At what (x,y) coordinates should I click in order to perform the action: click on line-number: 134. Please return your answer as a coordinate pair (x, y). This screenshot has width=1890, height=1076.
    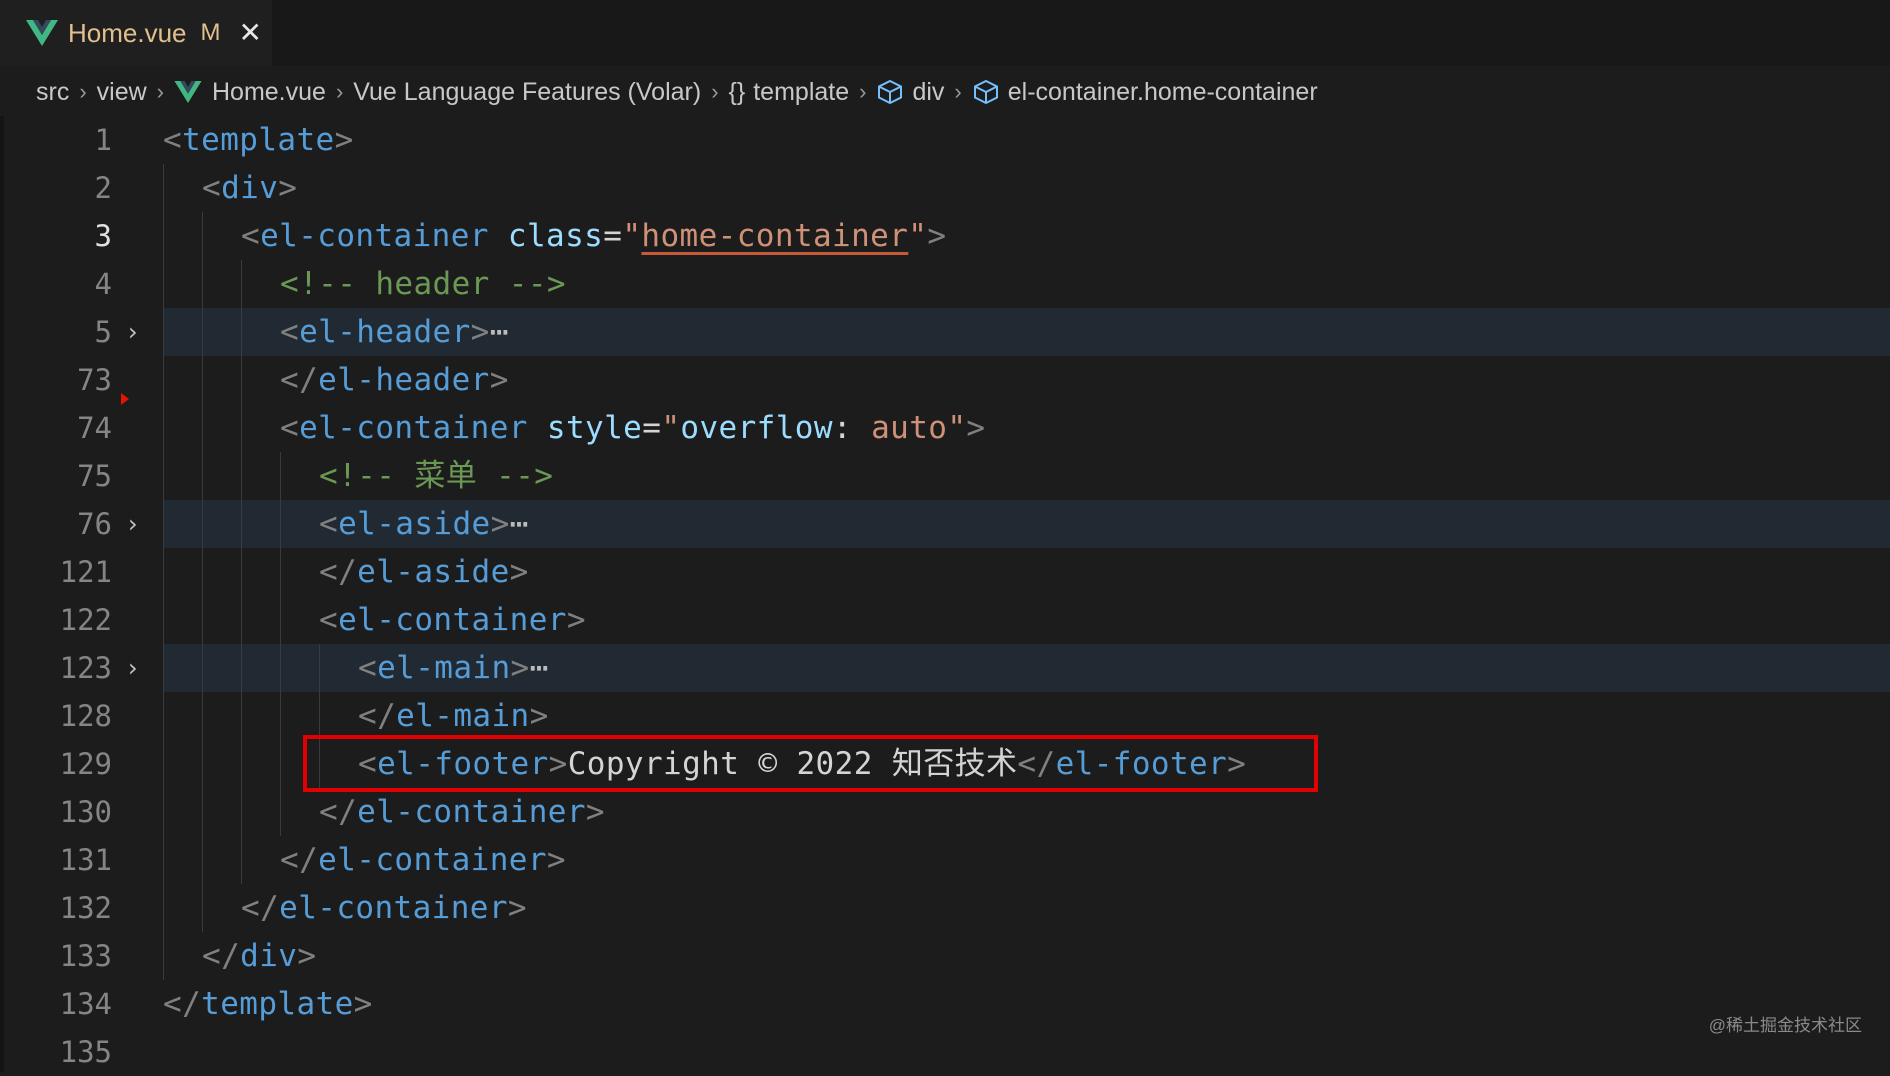
    Looking at the image, I should click on (85, 1004).